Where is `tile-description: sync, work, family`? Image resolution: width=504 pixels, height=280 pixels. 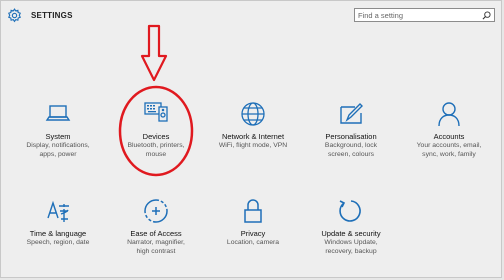
tile-description: sync, work, family is located at coordinates (449, 154).